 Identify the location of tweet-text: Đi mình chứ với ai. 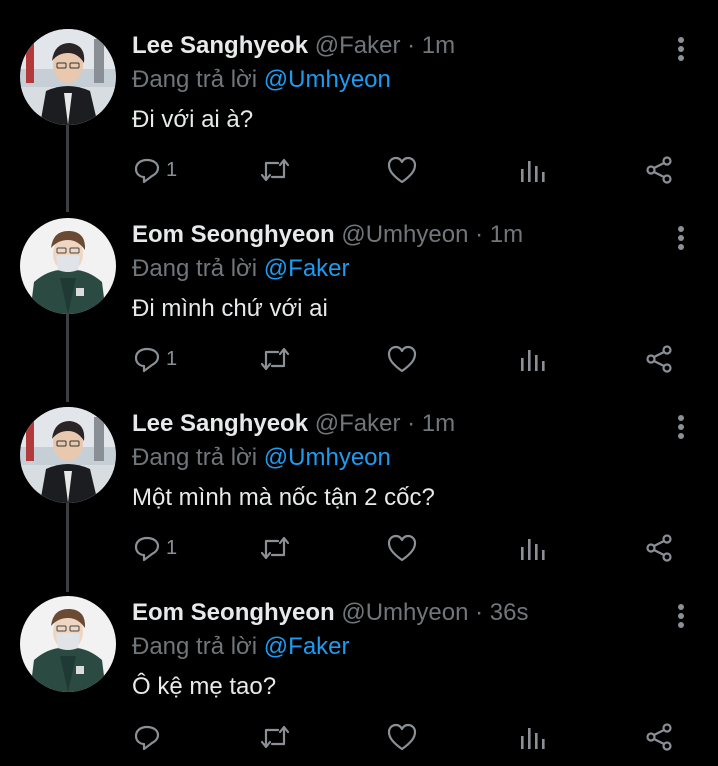
(230, 308).